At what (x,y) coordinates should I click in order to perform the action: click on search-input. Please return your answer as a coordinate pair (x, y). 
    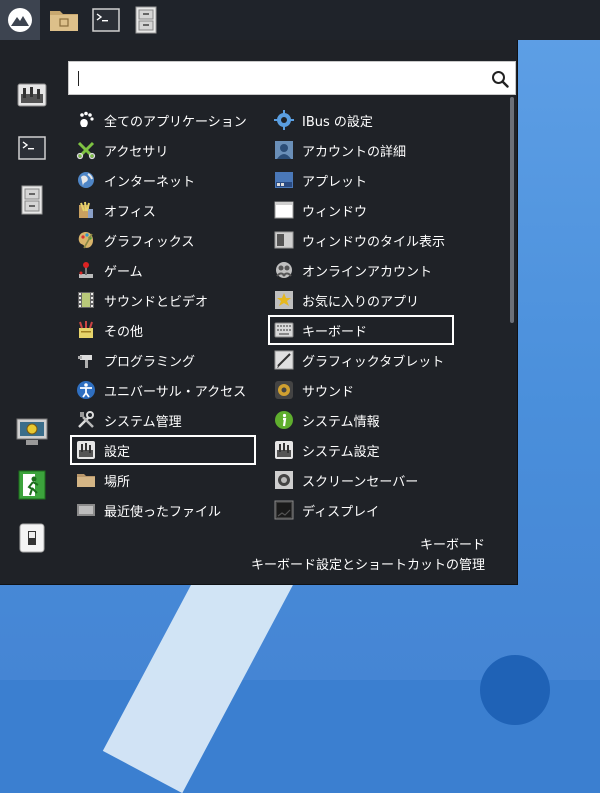
    Looking at the image, I should click on (277, 78).